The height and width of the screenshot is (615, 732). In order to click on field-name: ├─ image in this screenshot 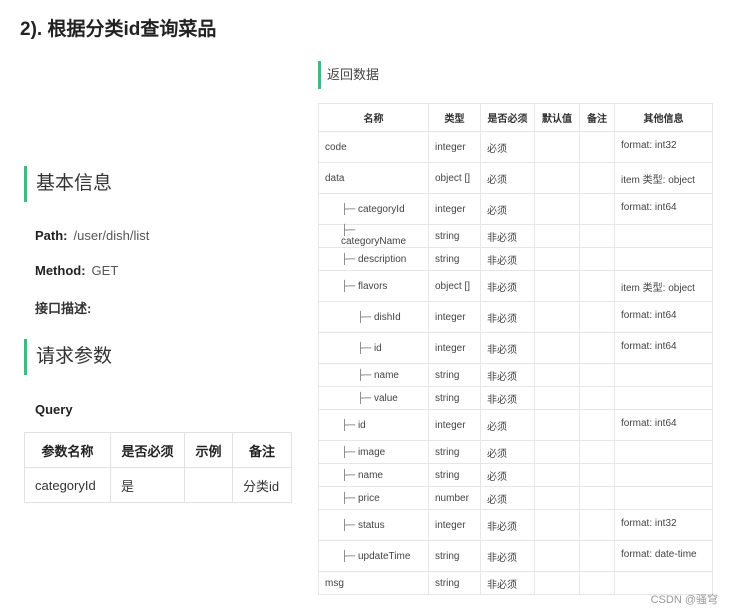, I will do `click(373, 452)`.